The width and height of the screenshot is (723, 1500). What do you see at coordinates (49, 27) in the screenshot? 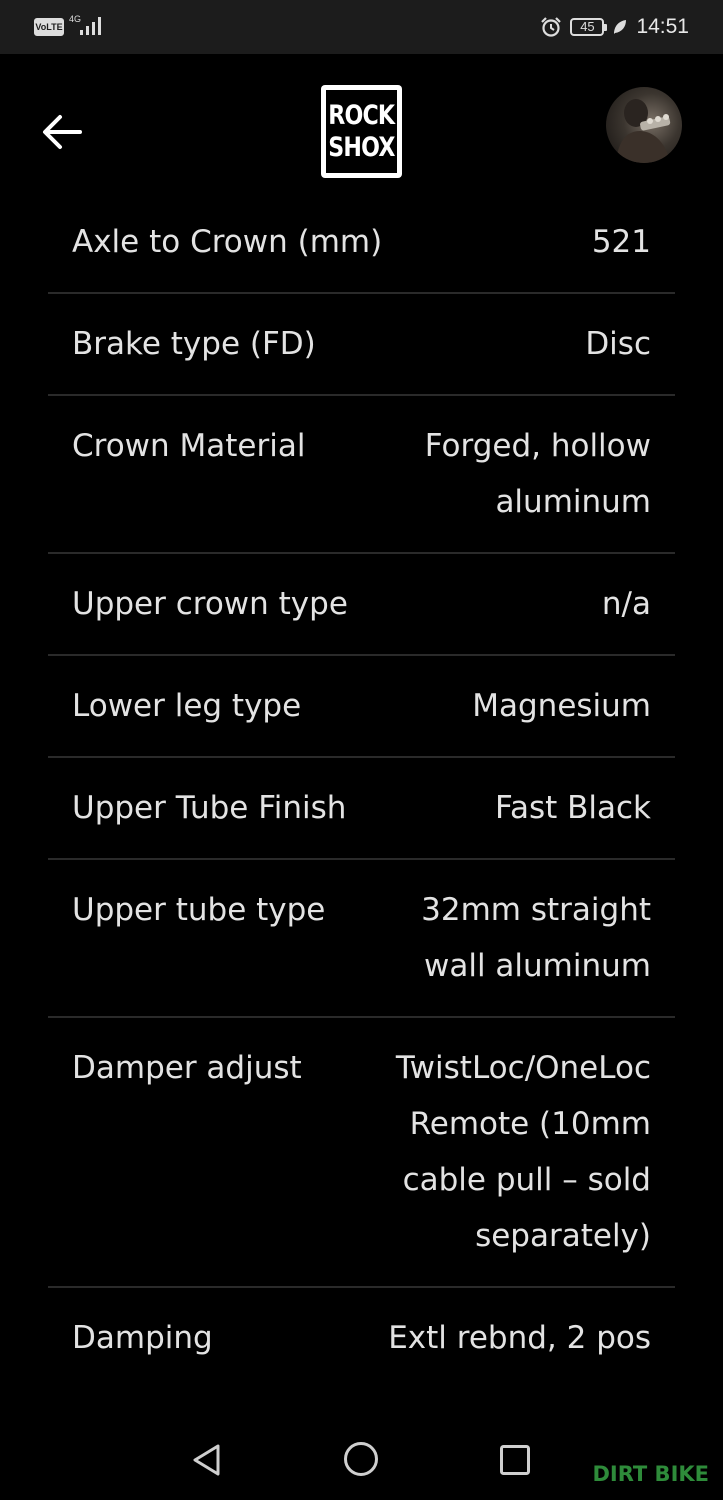
I see `volte-badge: VoLTE` at bounding box center [49, 27].